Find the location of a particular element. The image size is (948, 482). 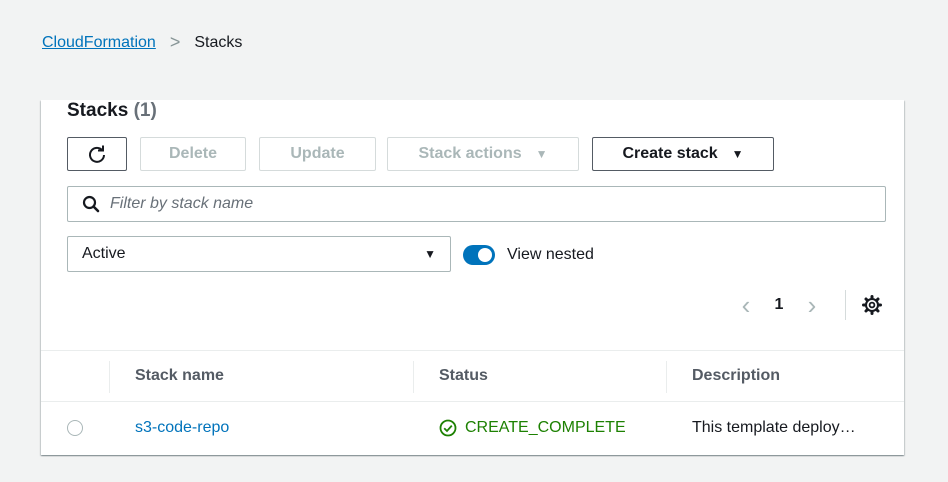

refresh-button is located at coordinates (97, 154).